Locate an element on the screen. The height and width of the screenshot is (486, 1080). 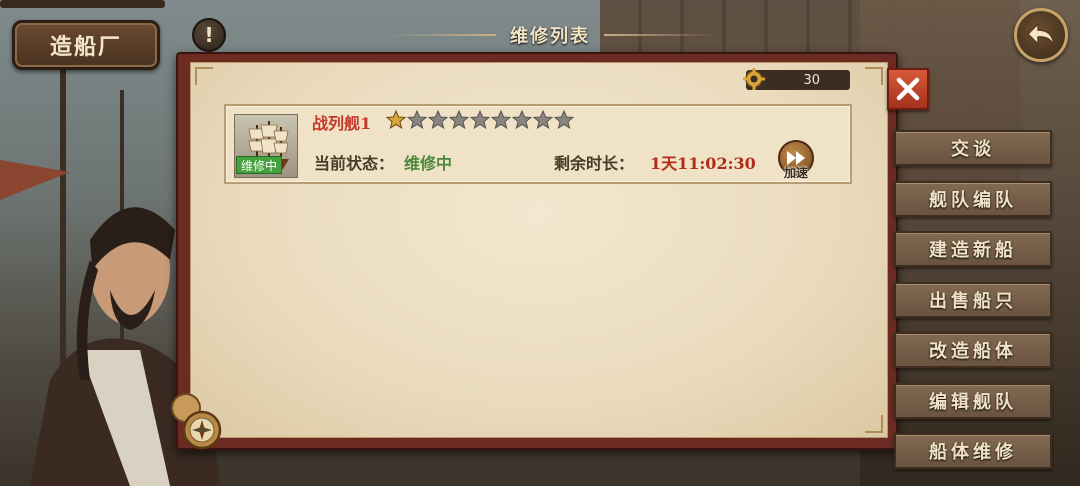
remaining-time-label: 剩余时长： is located at coordinates (594, 163).